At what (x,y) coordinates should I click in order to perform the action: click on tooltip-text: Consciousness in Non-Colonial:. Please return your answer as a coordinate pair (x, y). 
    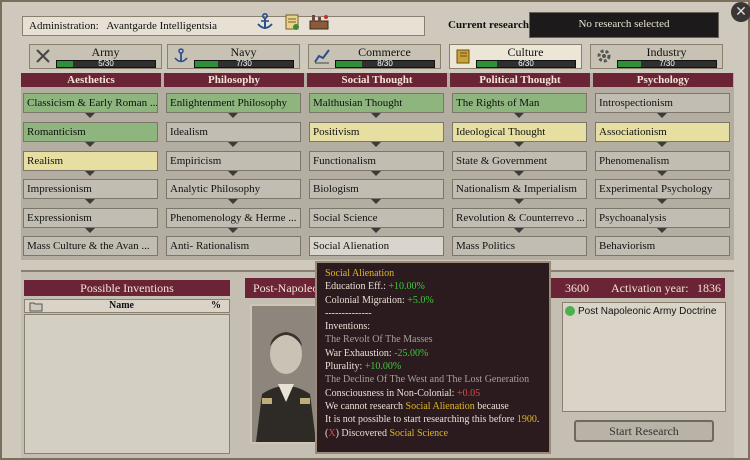
    Looking at the image, I should click on (391, 393).